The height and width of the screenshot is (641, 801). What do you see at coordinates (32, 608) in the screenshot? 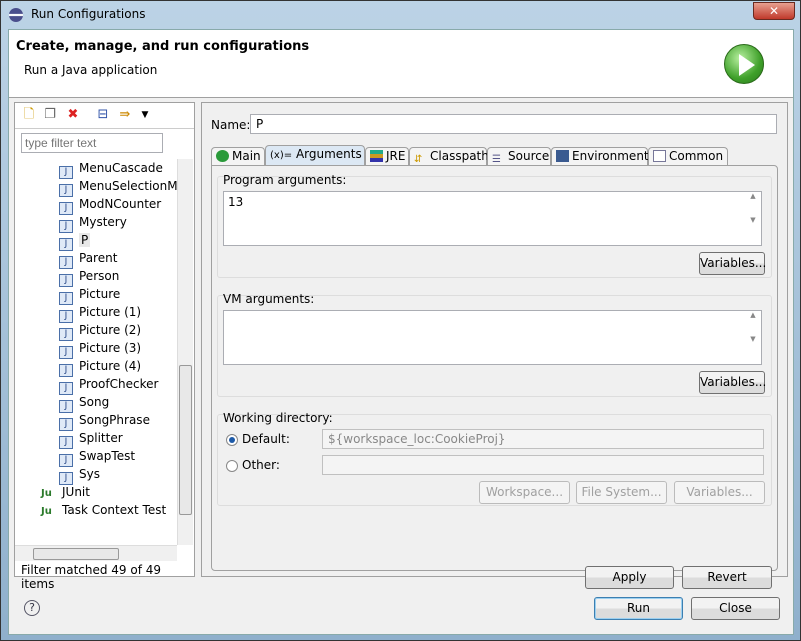
I see `help-icon: ?` at bounding box center [32, 608].